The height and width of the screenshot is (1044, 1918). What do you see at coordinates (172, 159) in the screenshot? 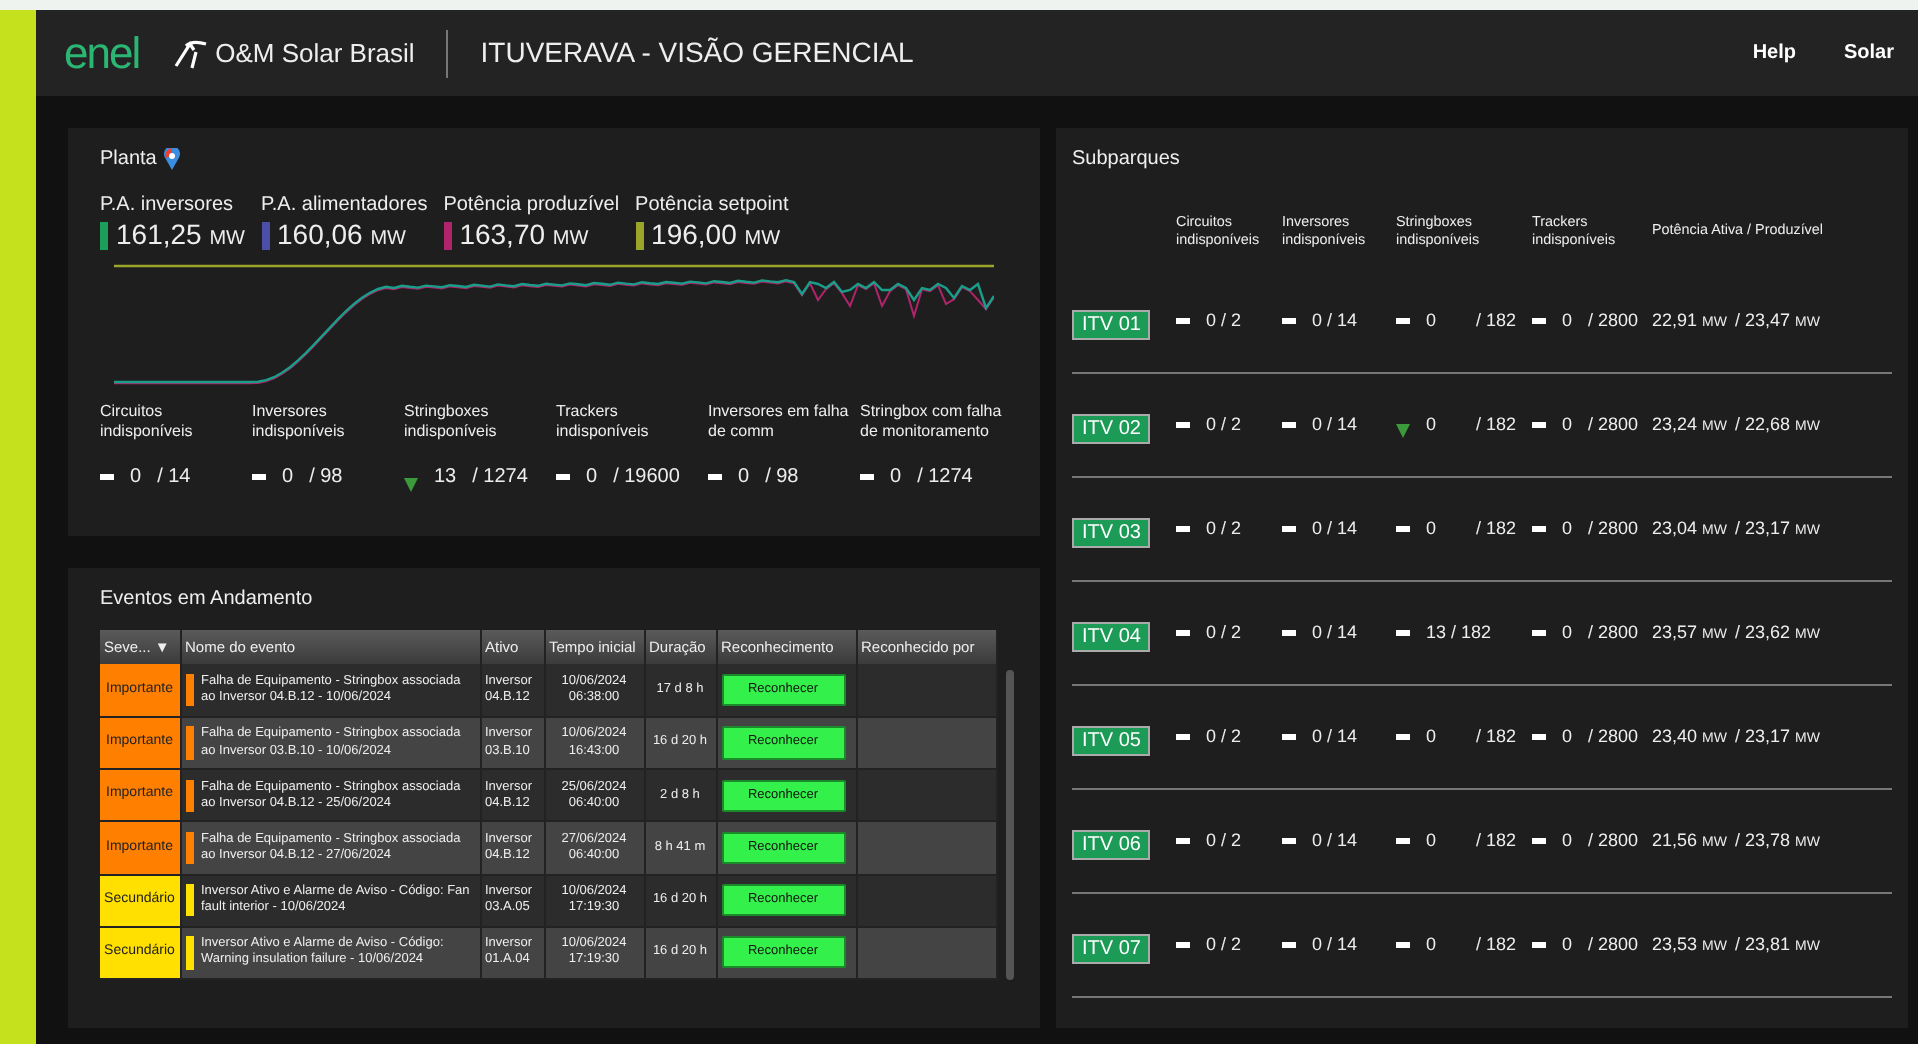
I see `map-pin-icon` at bounding box center [172, 159].